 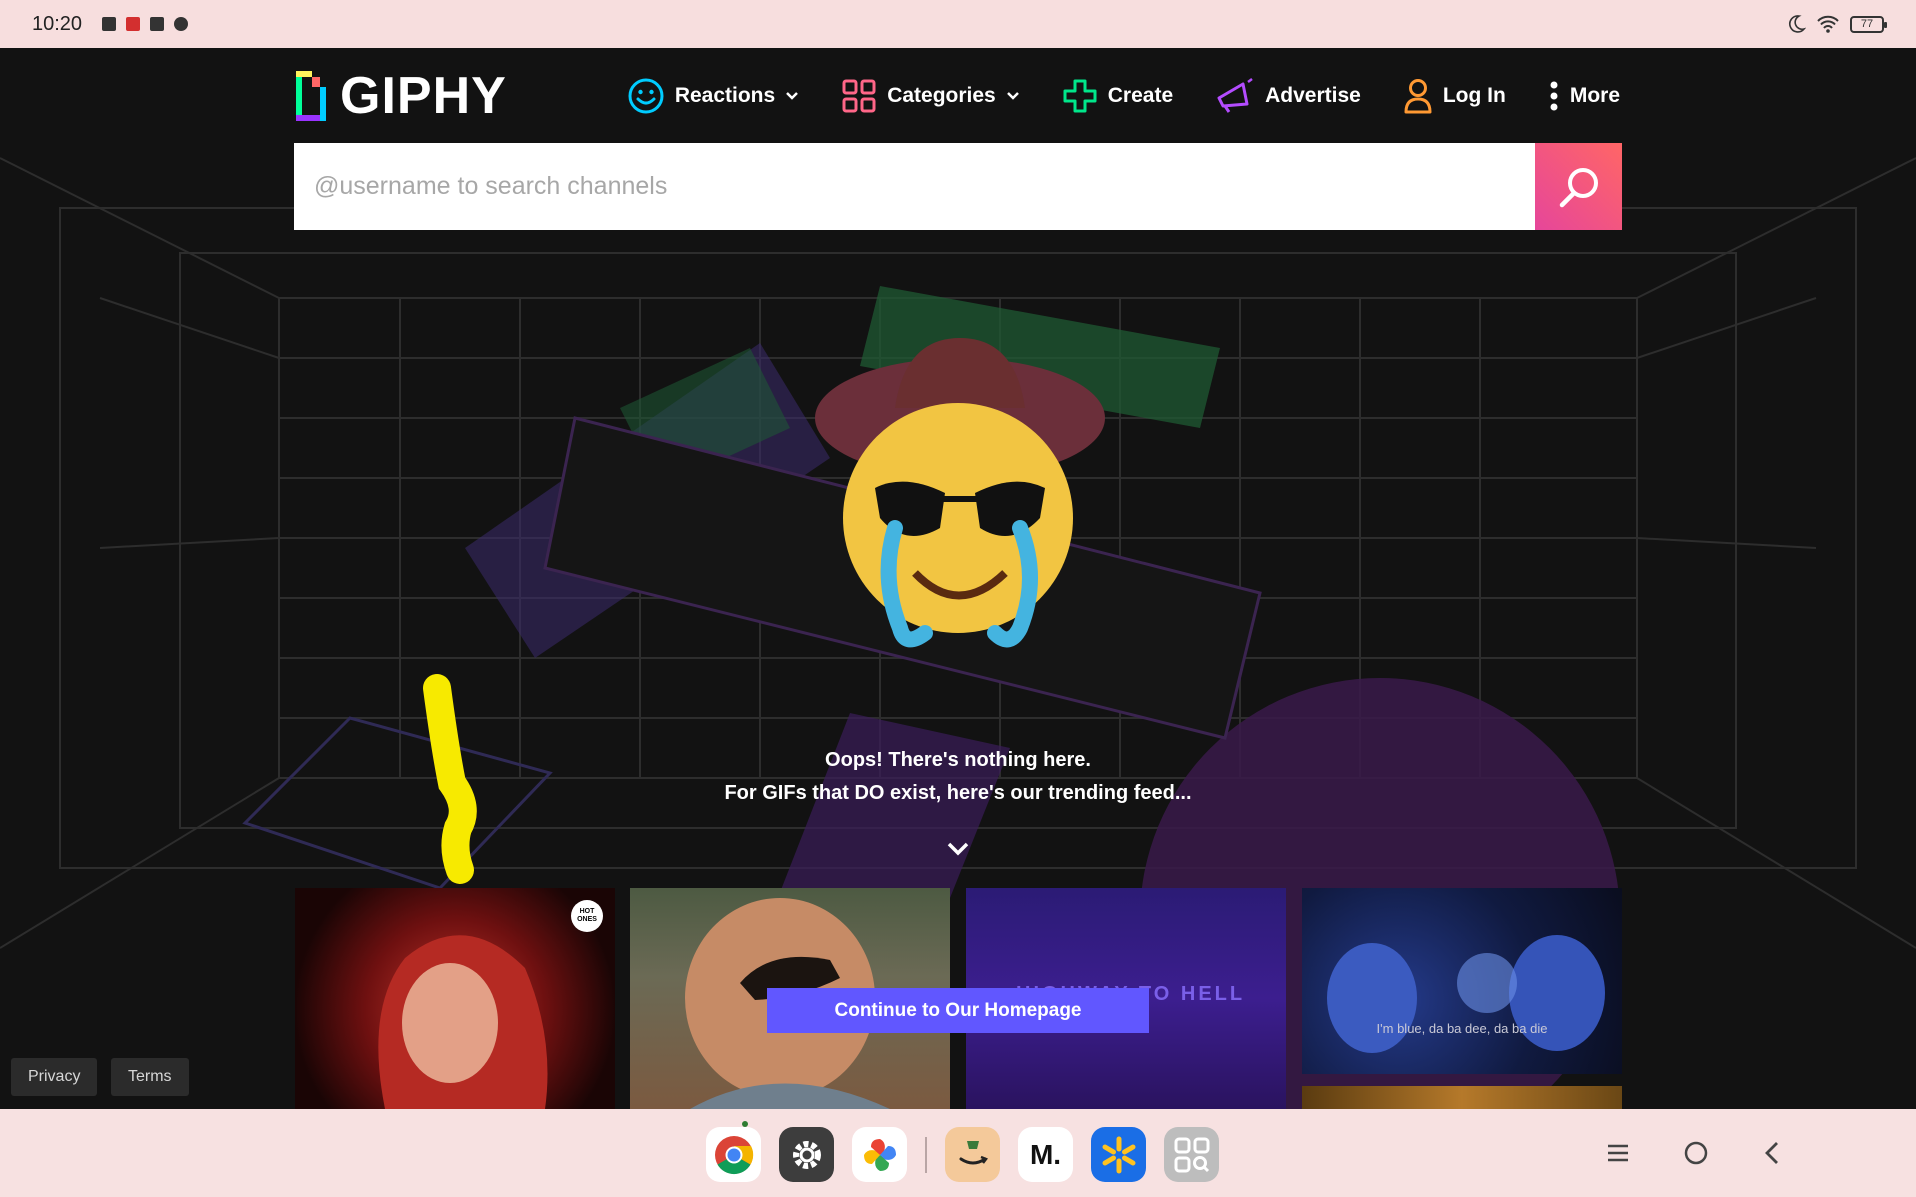 What do you see at coordinates (1045, 1154) in the screenshot?
I see `medium-app-icon: M.` at bounding box center [1045, 1154].